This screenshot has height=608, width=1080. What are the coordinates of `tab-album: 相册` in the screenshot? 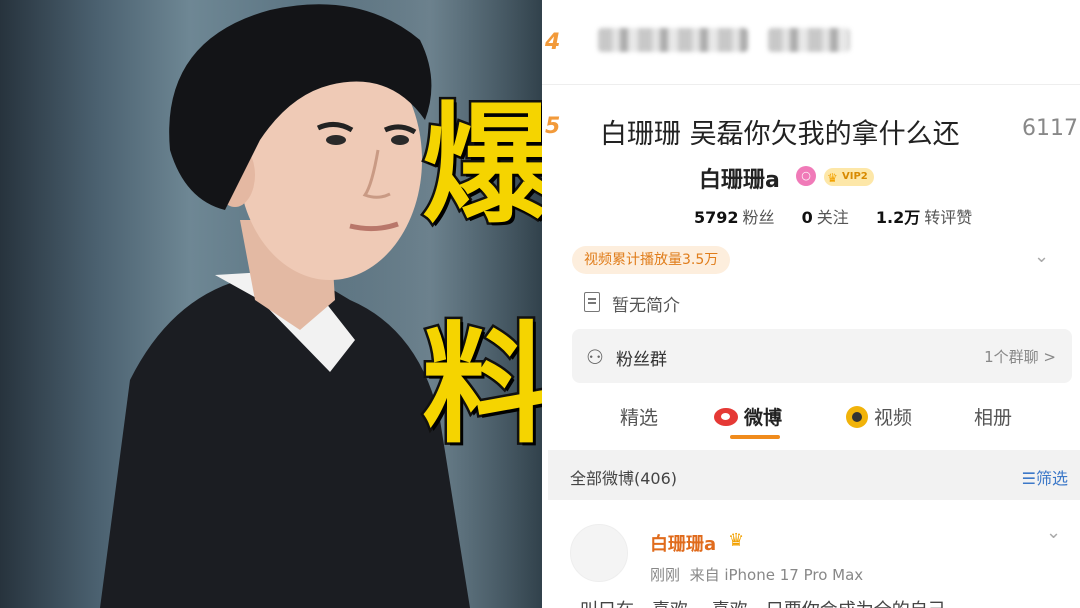 It's located at (993, 416).